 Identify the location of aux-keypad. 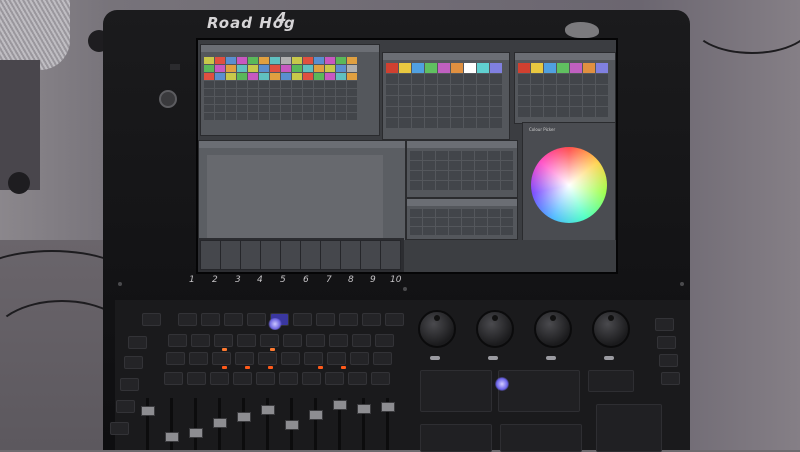
(611, 381).